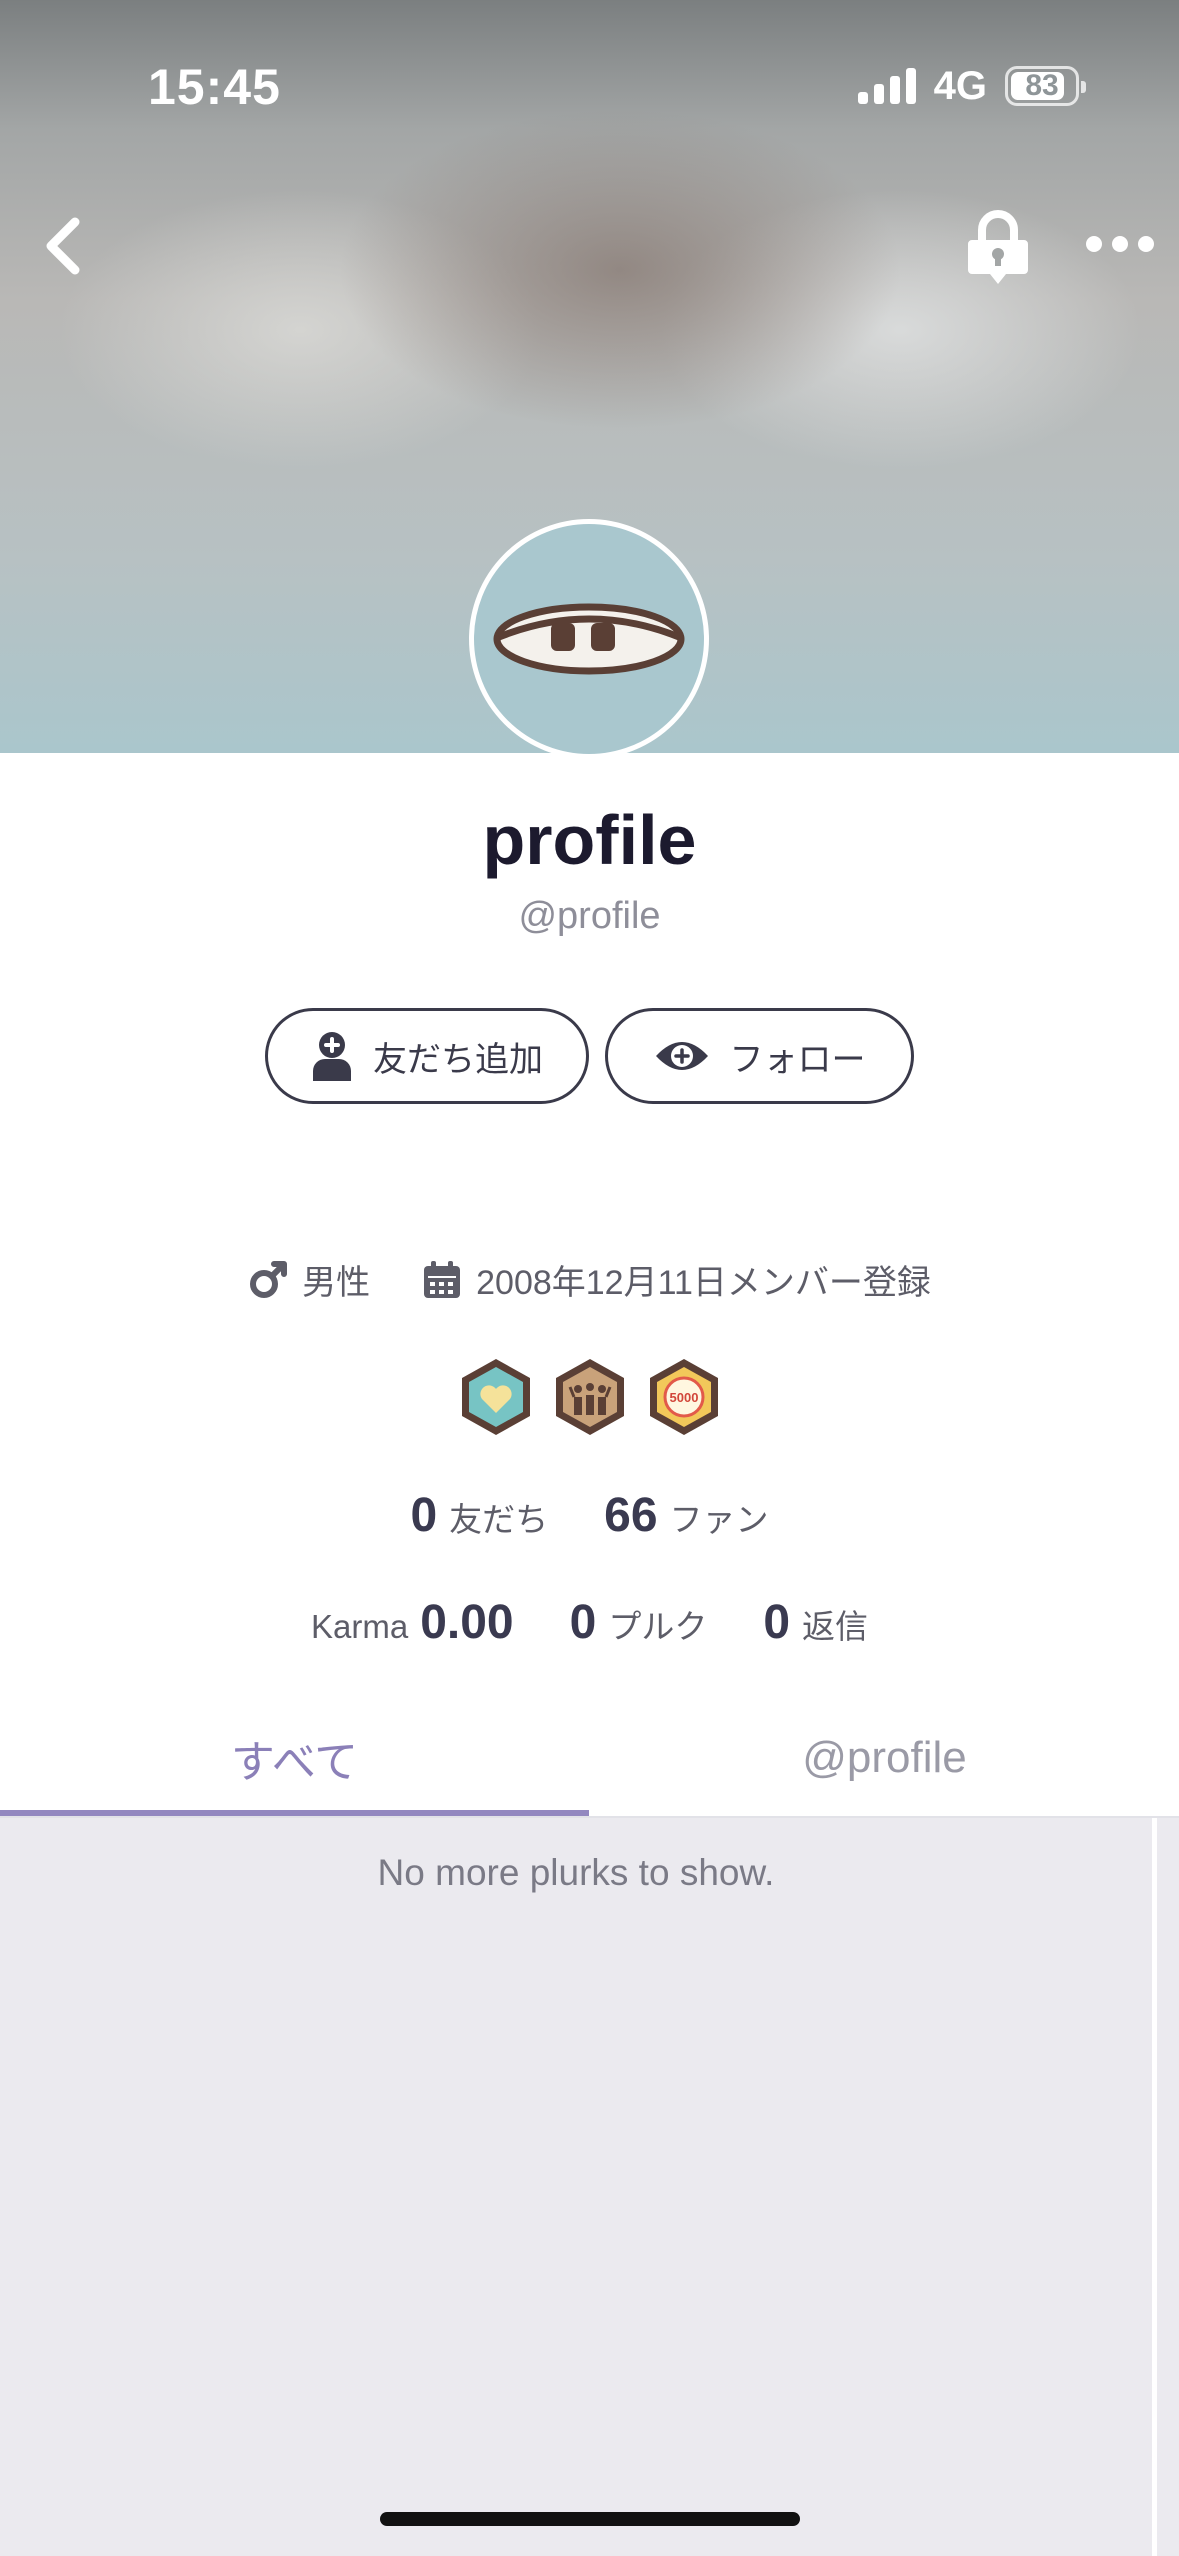  What do you see at coordinates (498, 1517) in the screenshot?
I see `friends-label: 友だち` at bounding box center [498, 1517].